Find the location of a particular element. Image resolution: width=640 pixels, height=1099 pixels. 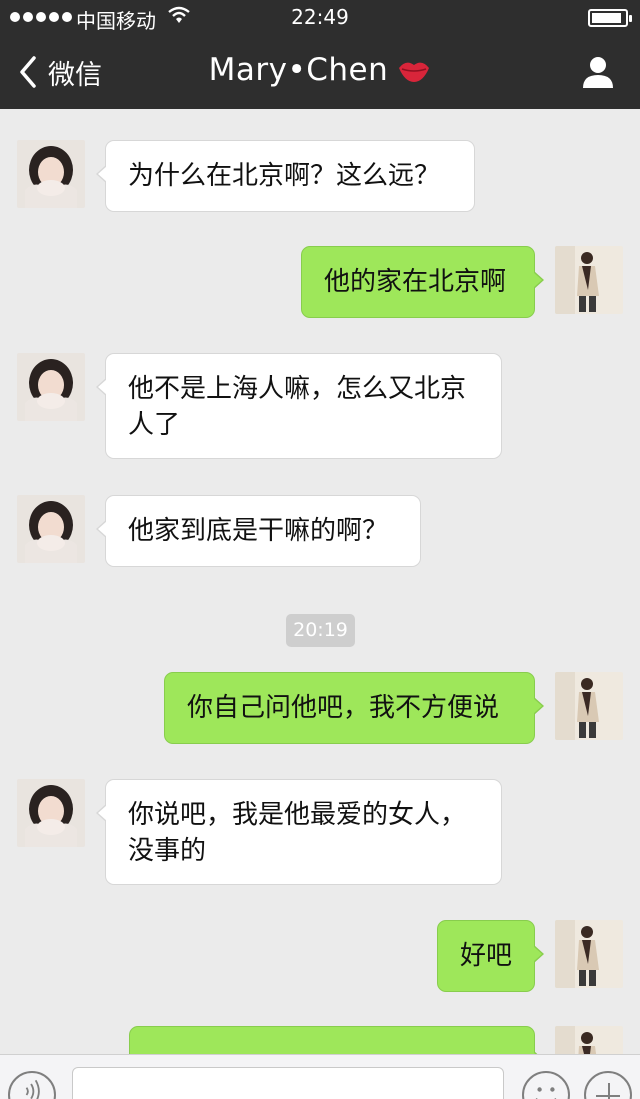

person-icon is located at coordinates (598, 72).